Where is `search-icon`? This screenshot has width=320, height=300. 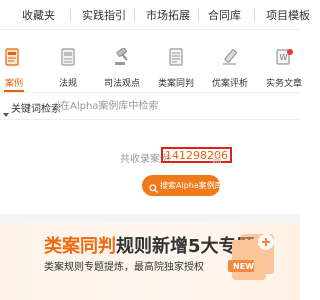 search-icon is located at coordinates (153, 190).